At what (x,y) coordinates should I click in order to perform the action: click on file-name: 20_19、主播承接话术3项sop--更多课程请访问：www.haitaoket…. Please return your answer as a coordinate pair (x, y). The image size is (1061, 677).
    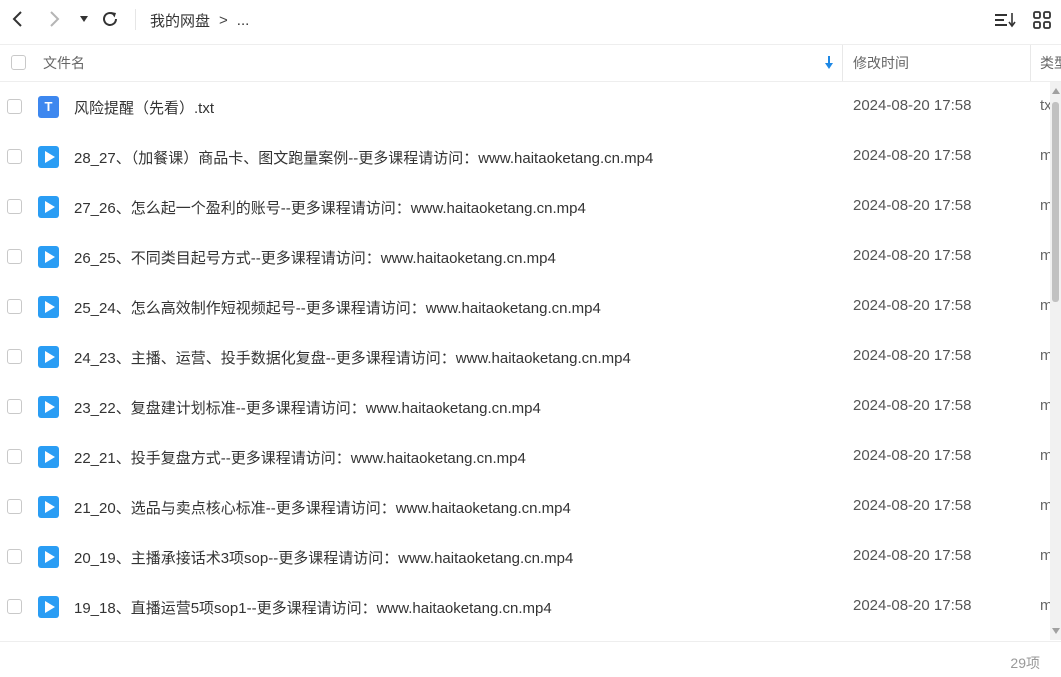
    Looking at the image, I should click on (323, 557).